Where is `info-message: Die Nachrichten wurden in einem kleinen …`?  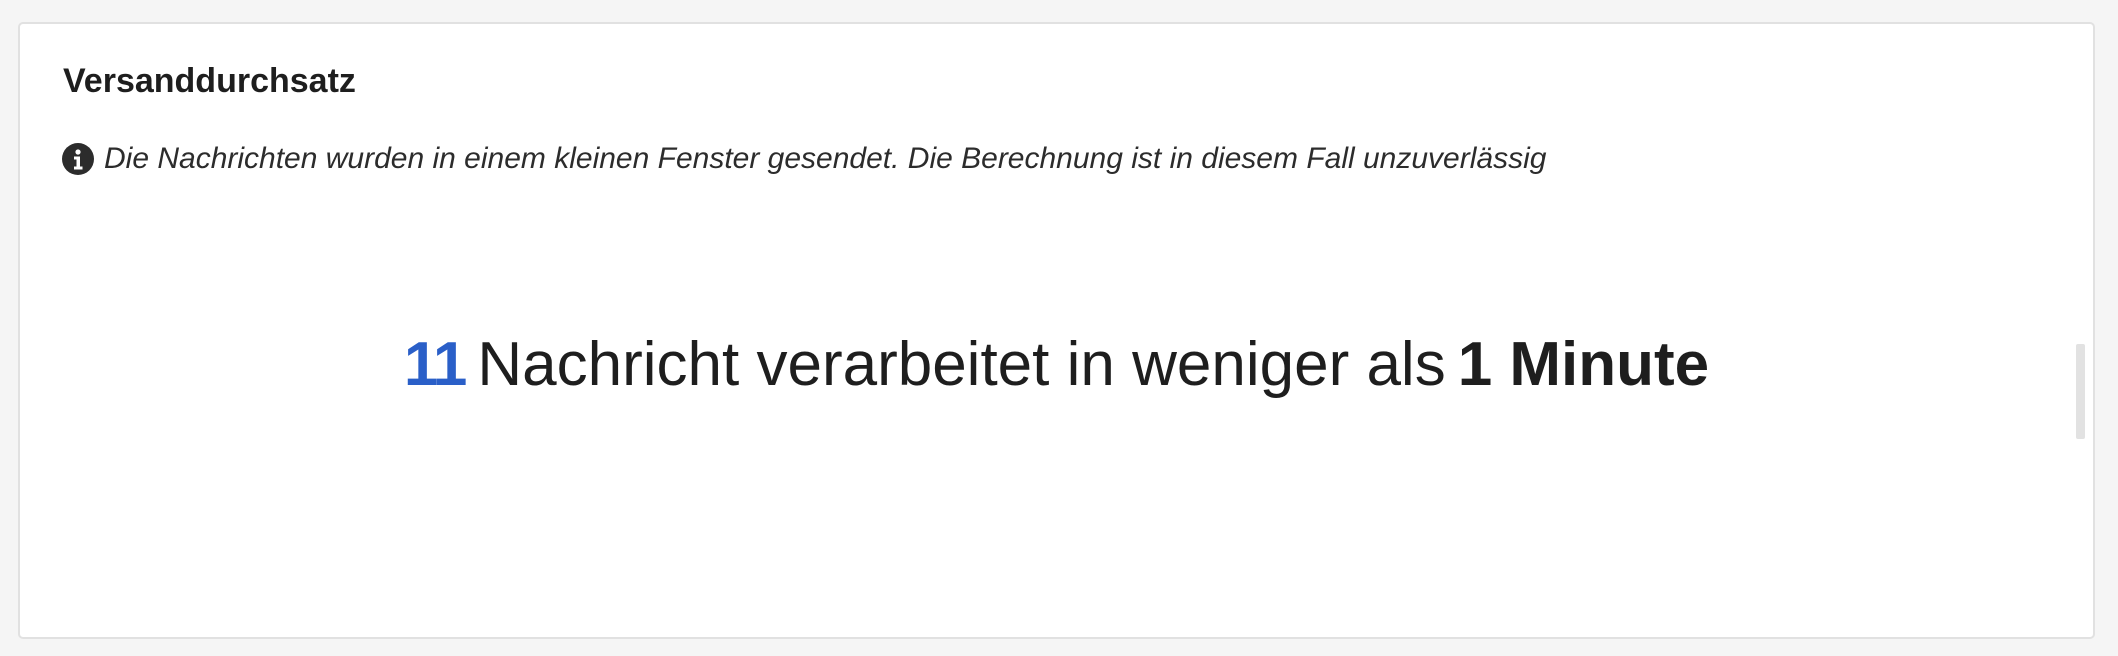
info-message: Die Nachrichten wurden in einem kleinen … is located at coordinates (825, 158).